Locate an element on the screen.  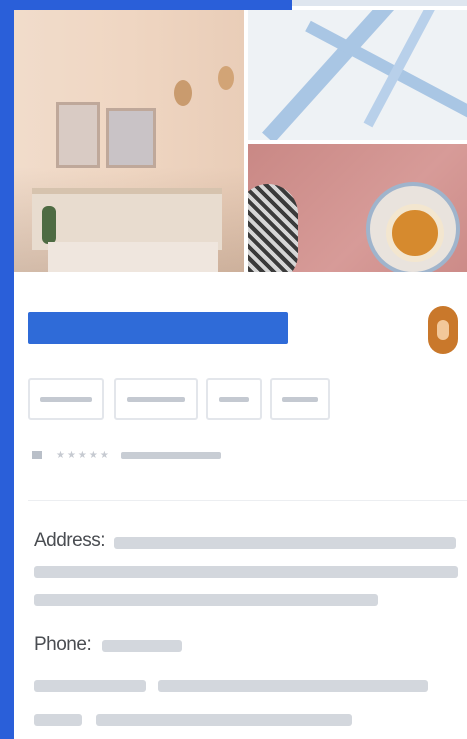
rating-row: ★★★★★ is located at coordinates (126, 455).